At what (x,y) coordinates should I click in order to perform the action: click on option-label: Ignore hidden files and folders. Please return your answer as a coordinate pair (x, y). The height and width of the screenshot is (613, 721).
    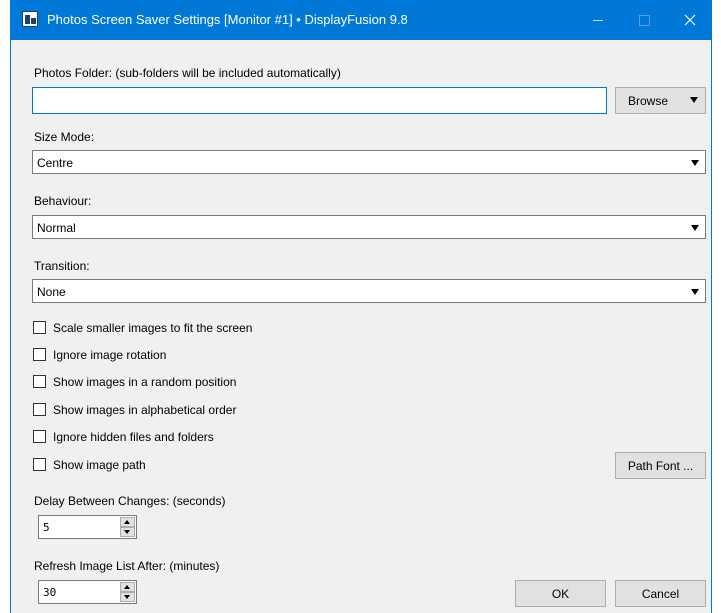
    Looking at the image, I should click on (133, 437).